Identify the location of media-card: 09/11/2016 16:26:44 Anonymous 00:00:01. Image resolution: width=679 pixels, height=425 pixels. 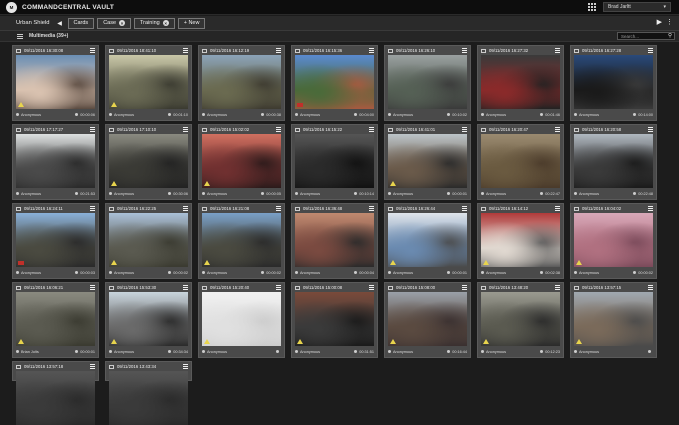
(427, 241).